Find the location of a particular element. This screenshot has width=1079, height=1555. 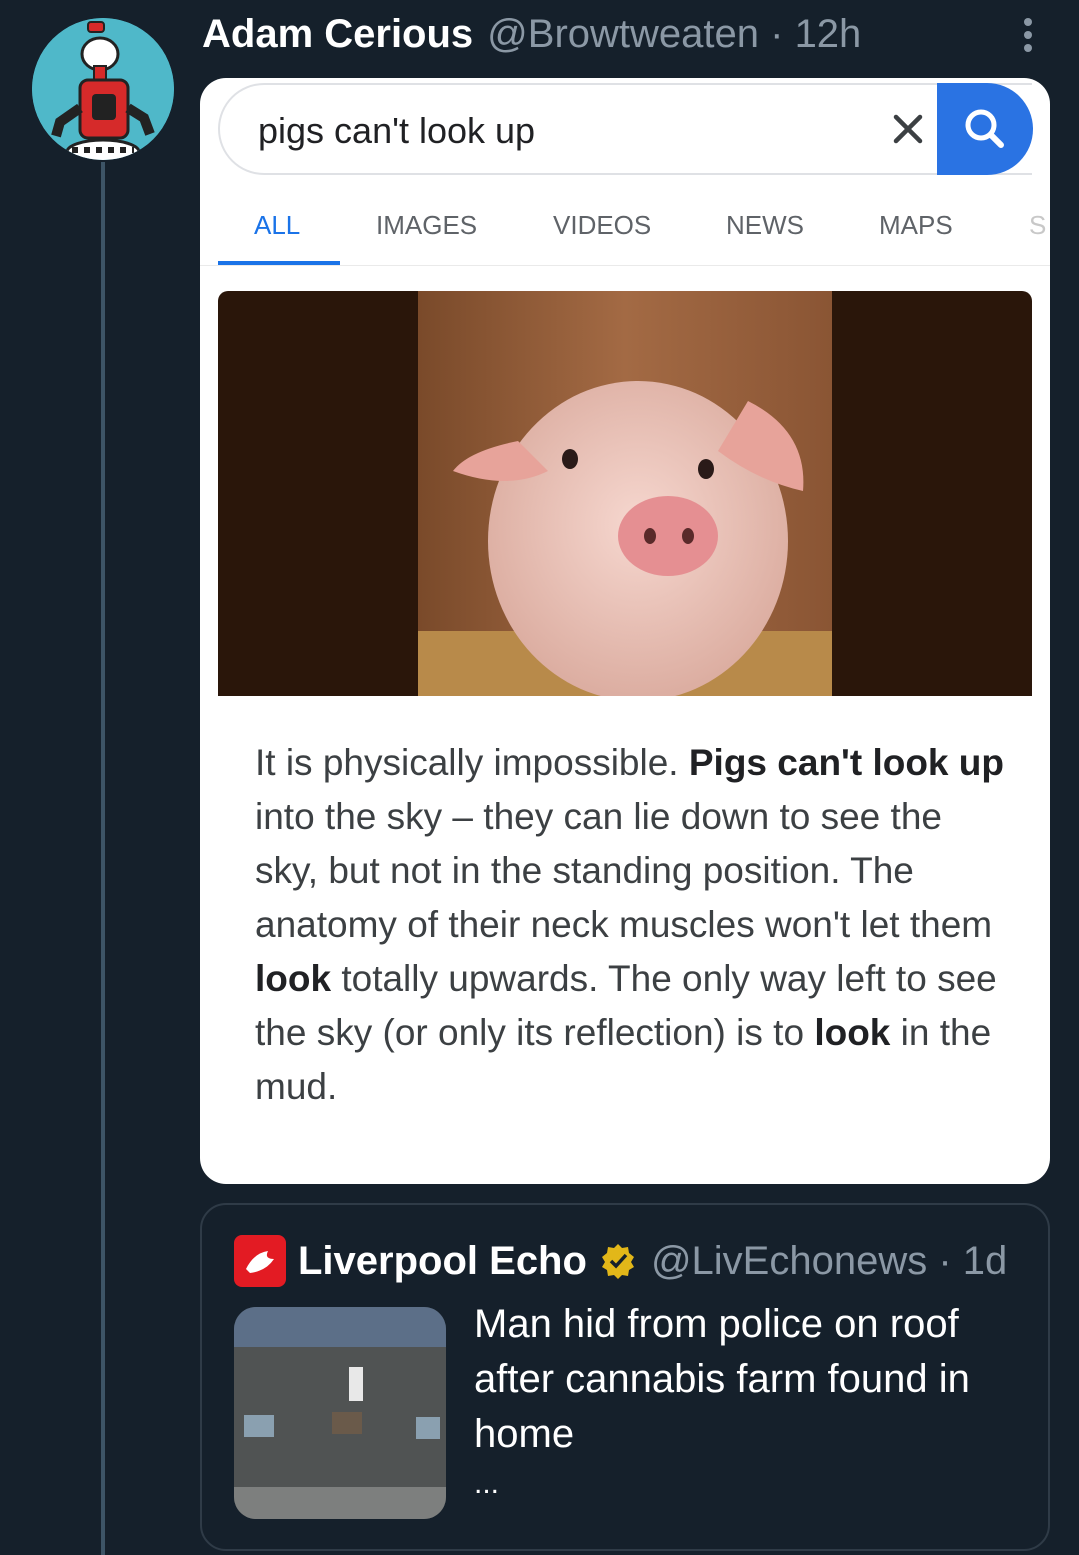

tab-videos: VIDEOS is located at coordinates (602, 225).